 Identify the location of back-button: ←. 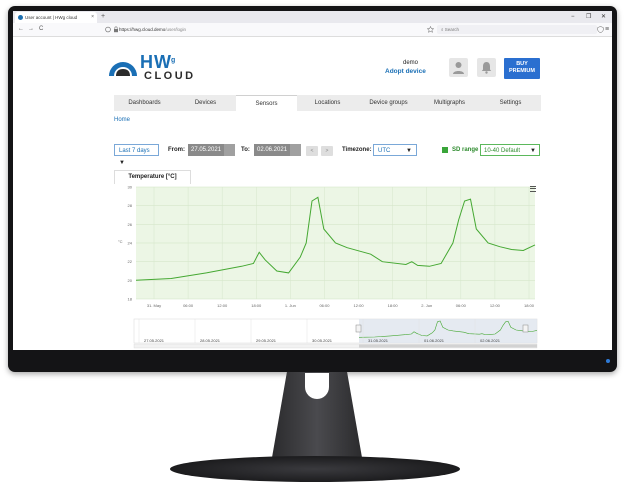
(21, 29).